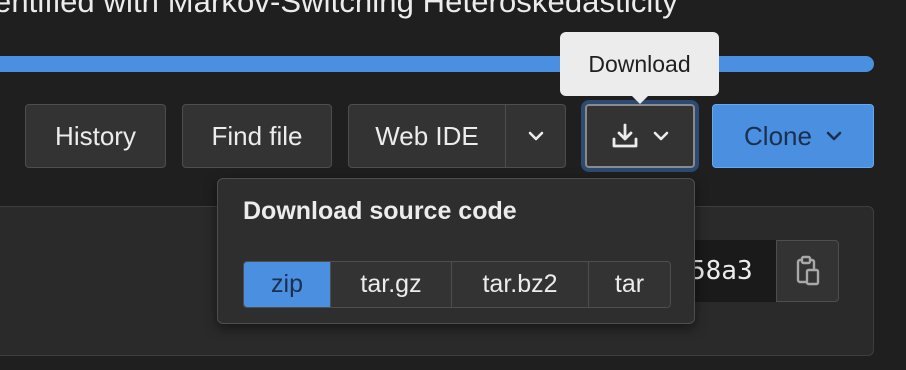 The image size is (906, 370). Describe the element at coordinates (625, 136) in the screenshot. I see `download-icon` at that location.